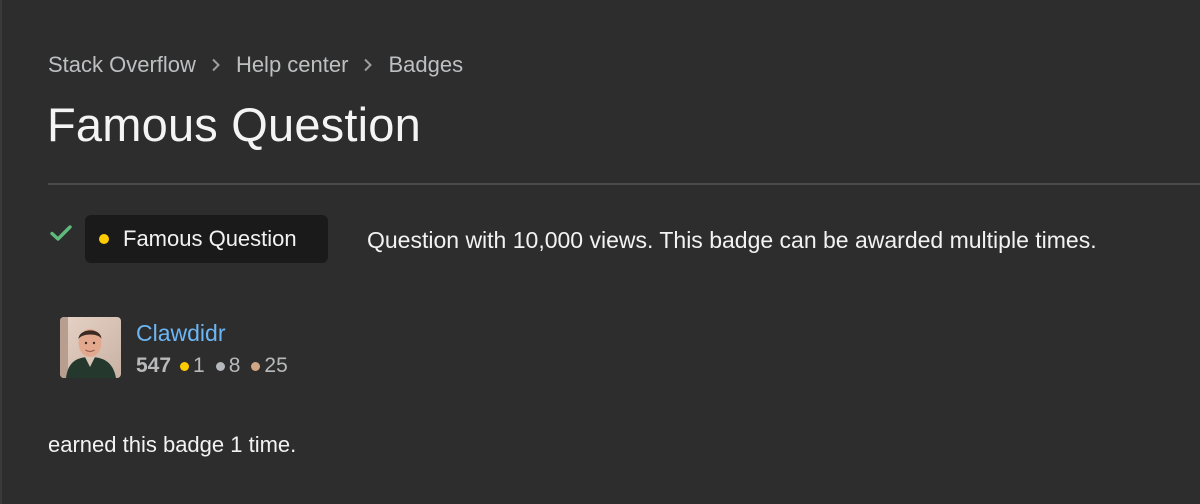 Image resolution: width=1200 pixels, height=504 pixels. I want to click on user-card: Clawdidr 547 1 8 25, so click(179, 347).